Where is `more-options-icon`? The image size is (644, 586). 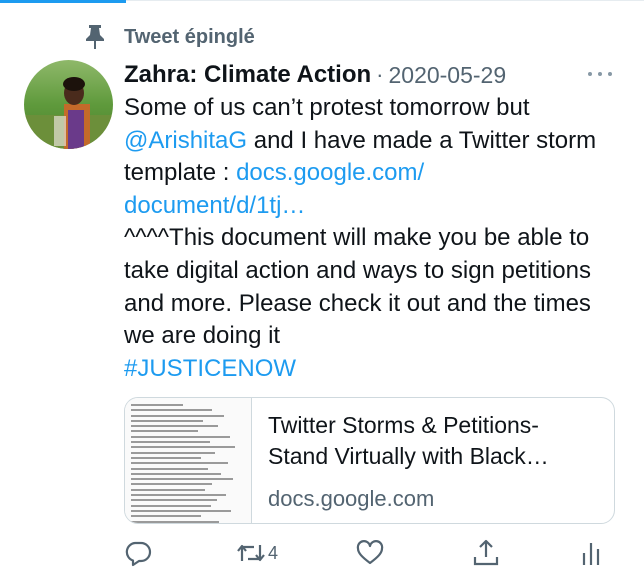 more-options-icon is located at coordinates (600, 74).